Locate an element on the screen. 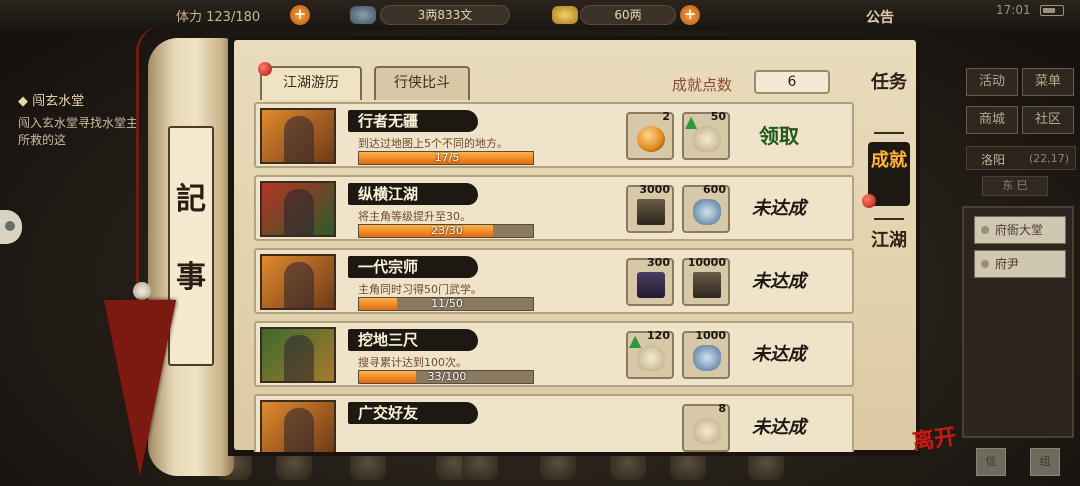 This screenshot has width=1080, height=486. menu-button: 菜单 is located at coordinates (1048, 82).